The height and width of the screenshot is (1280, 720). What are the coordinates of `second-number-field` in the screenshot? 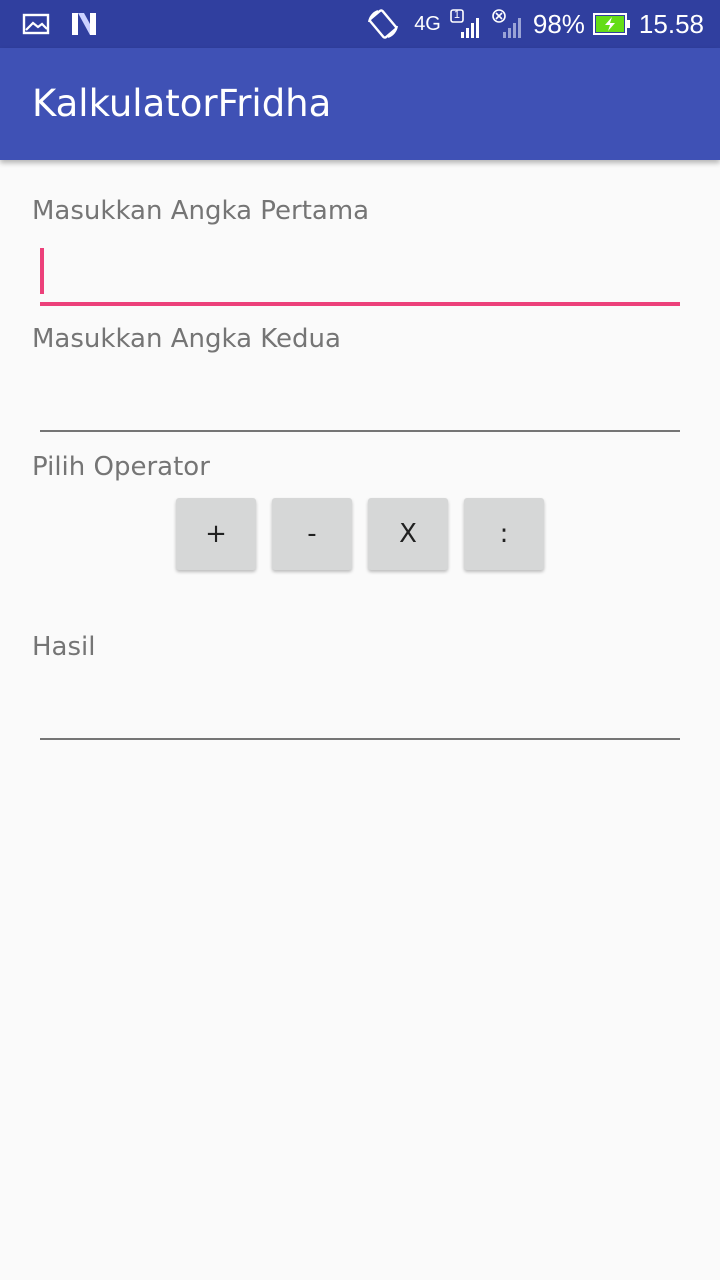 It's located at (360, 402).